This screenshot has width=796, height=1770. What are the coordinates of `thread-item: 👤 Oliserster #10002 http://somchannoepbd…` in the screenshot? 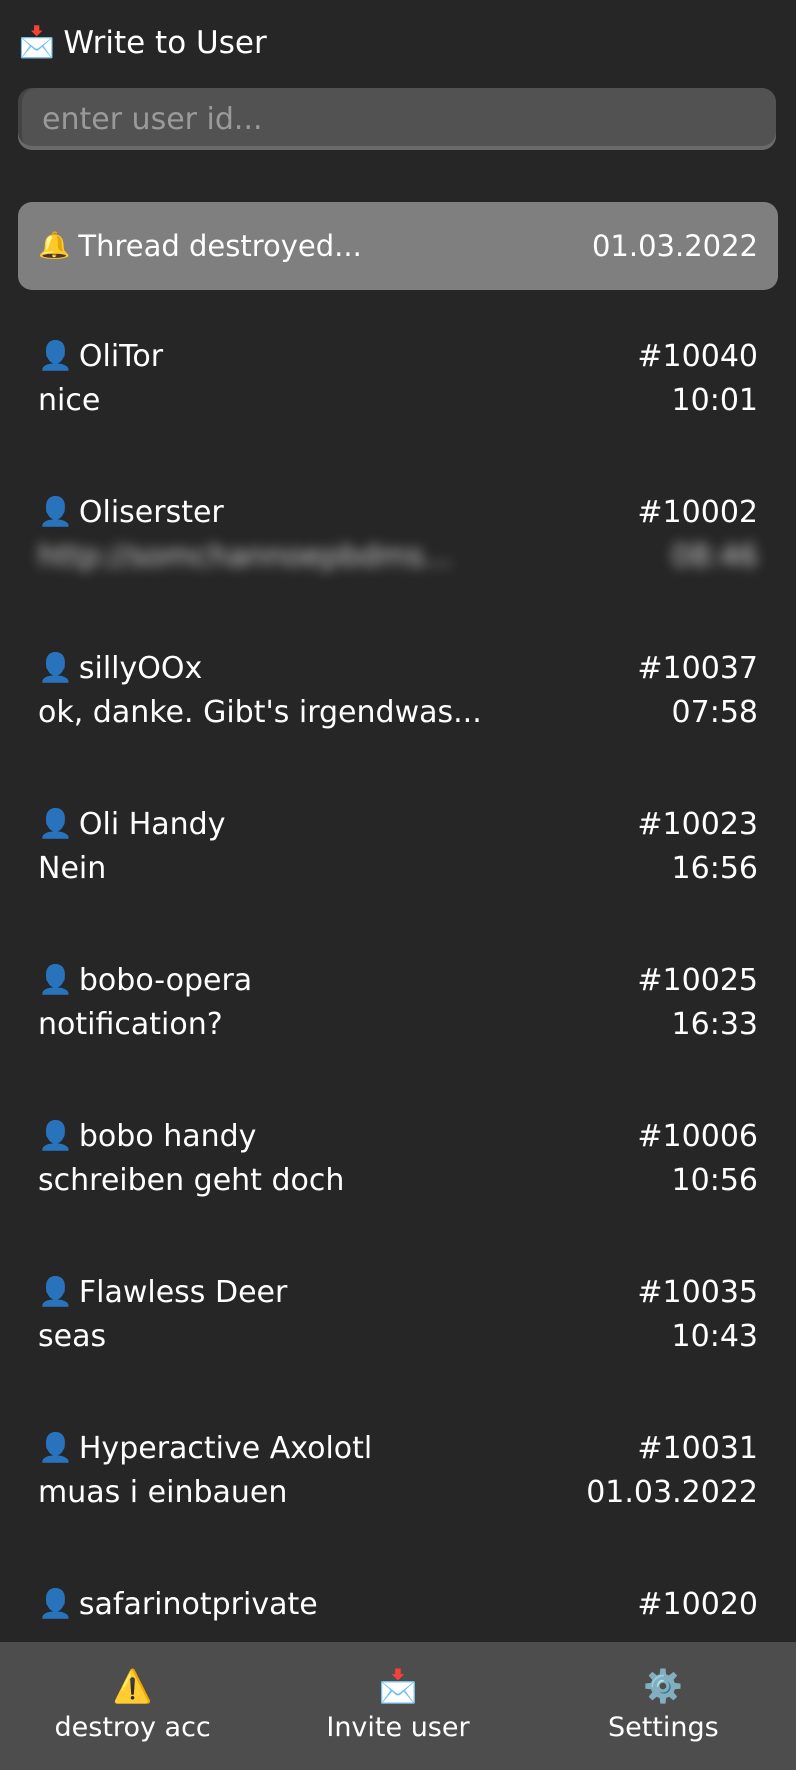 It's located at (398, 554).